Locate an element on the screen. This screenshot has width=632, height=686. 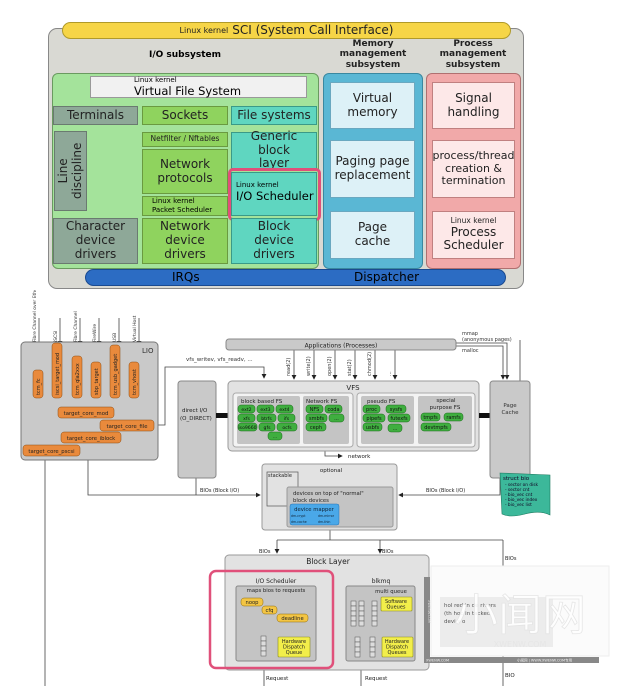
page-cache-box: Page cache is located at coordinates (372, 235).